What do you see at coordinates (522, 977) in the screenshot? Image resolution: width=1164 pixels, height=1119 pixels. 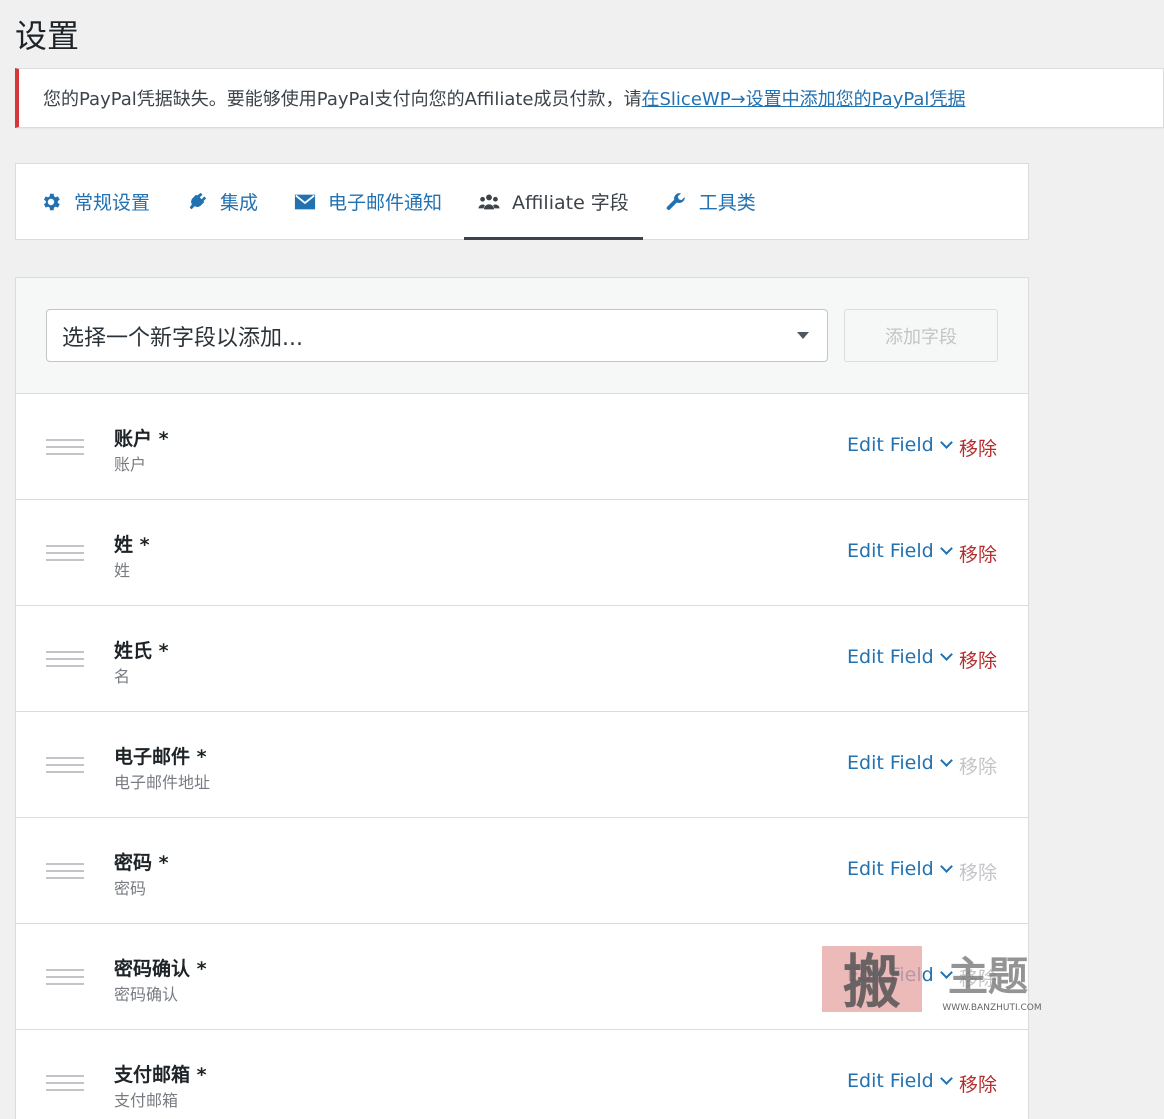 I see `field-row: 密码确认 * 密码确认 Edit Field 移除` at bounding box center [522, 977].